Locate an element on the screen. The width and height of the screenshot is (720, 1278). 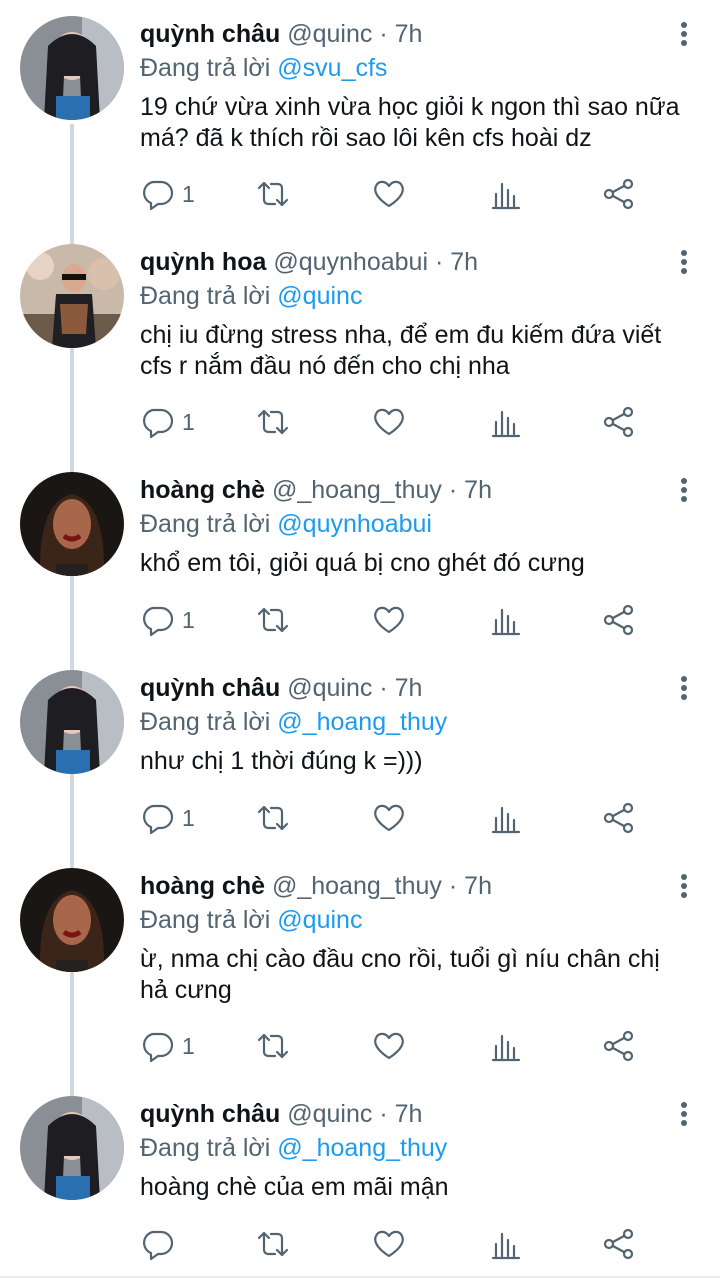
reply-mention: @svu_cfs is located at coordinates (332, 68).